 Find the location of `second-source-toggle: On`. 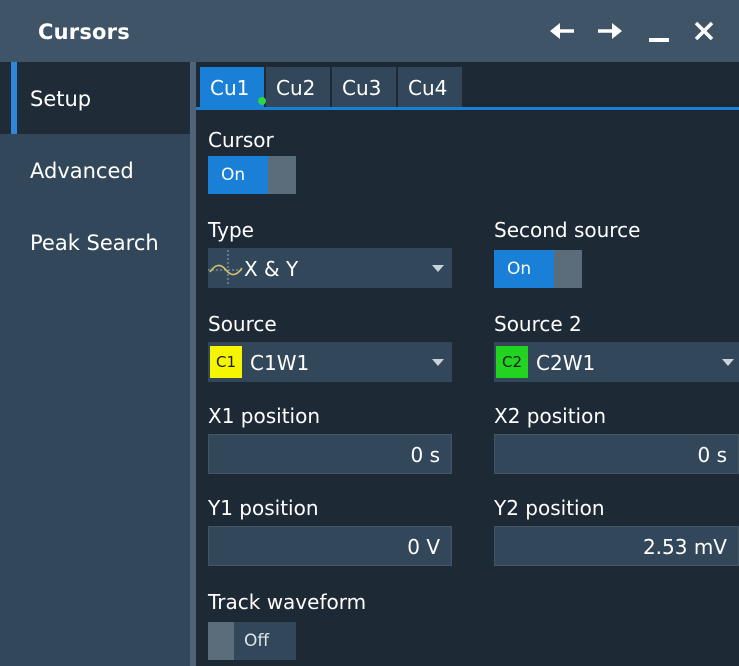

second-source-toggle: On is located at coordinates (538, 269).